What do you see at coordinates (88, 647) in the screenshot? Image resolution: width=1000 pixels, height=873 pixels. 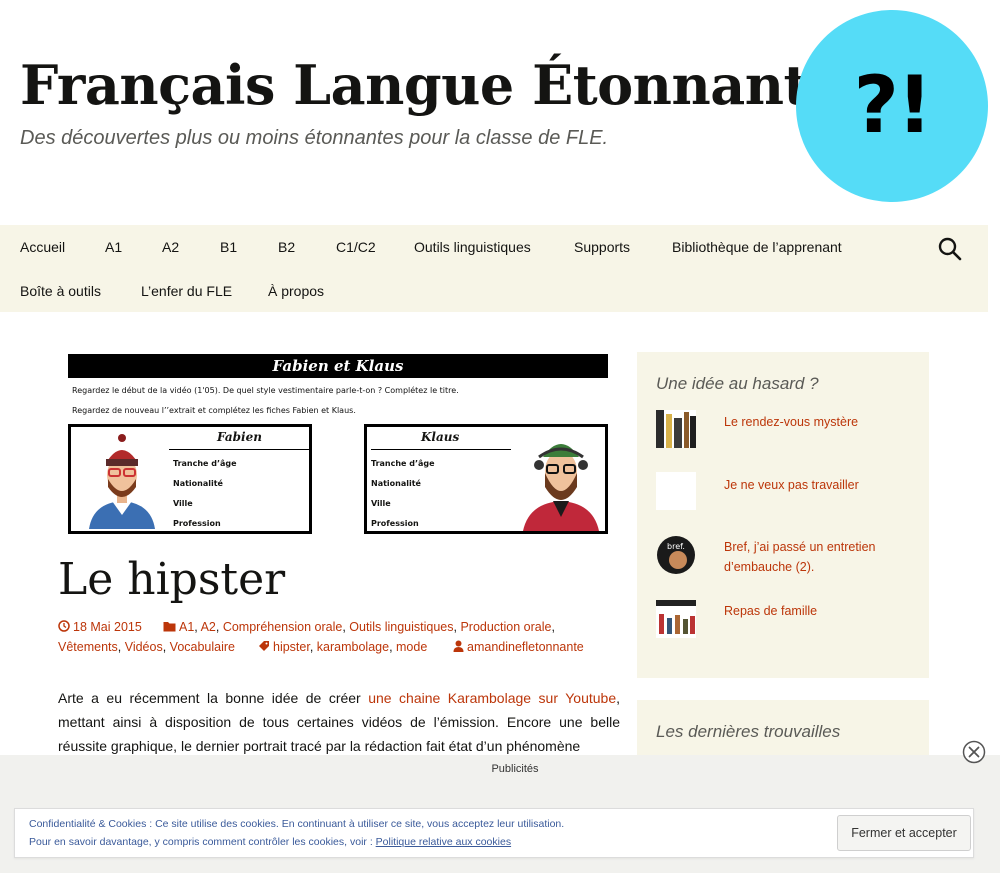 I see `category-link: Vêtements` at bounding box center [88, 647].